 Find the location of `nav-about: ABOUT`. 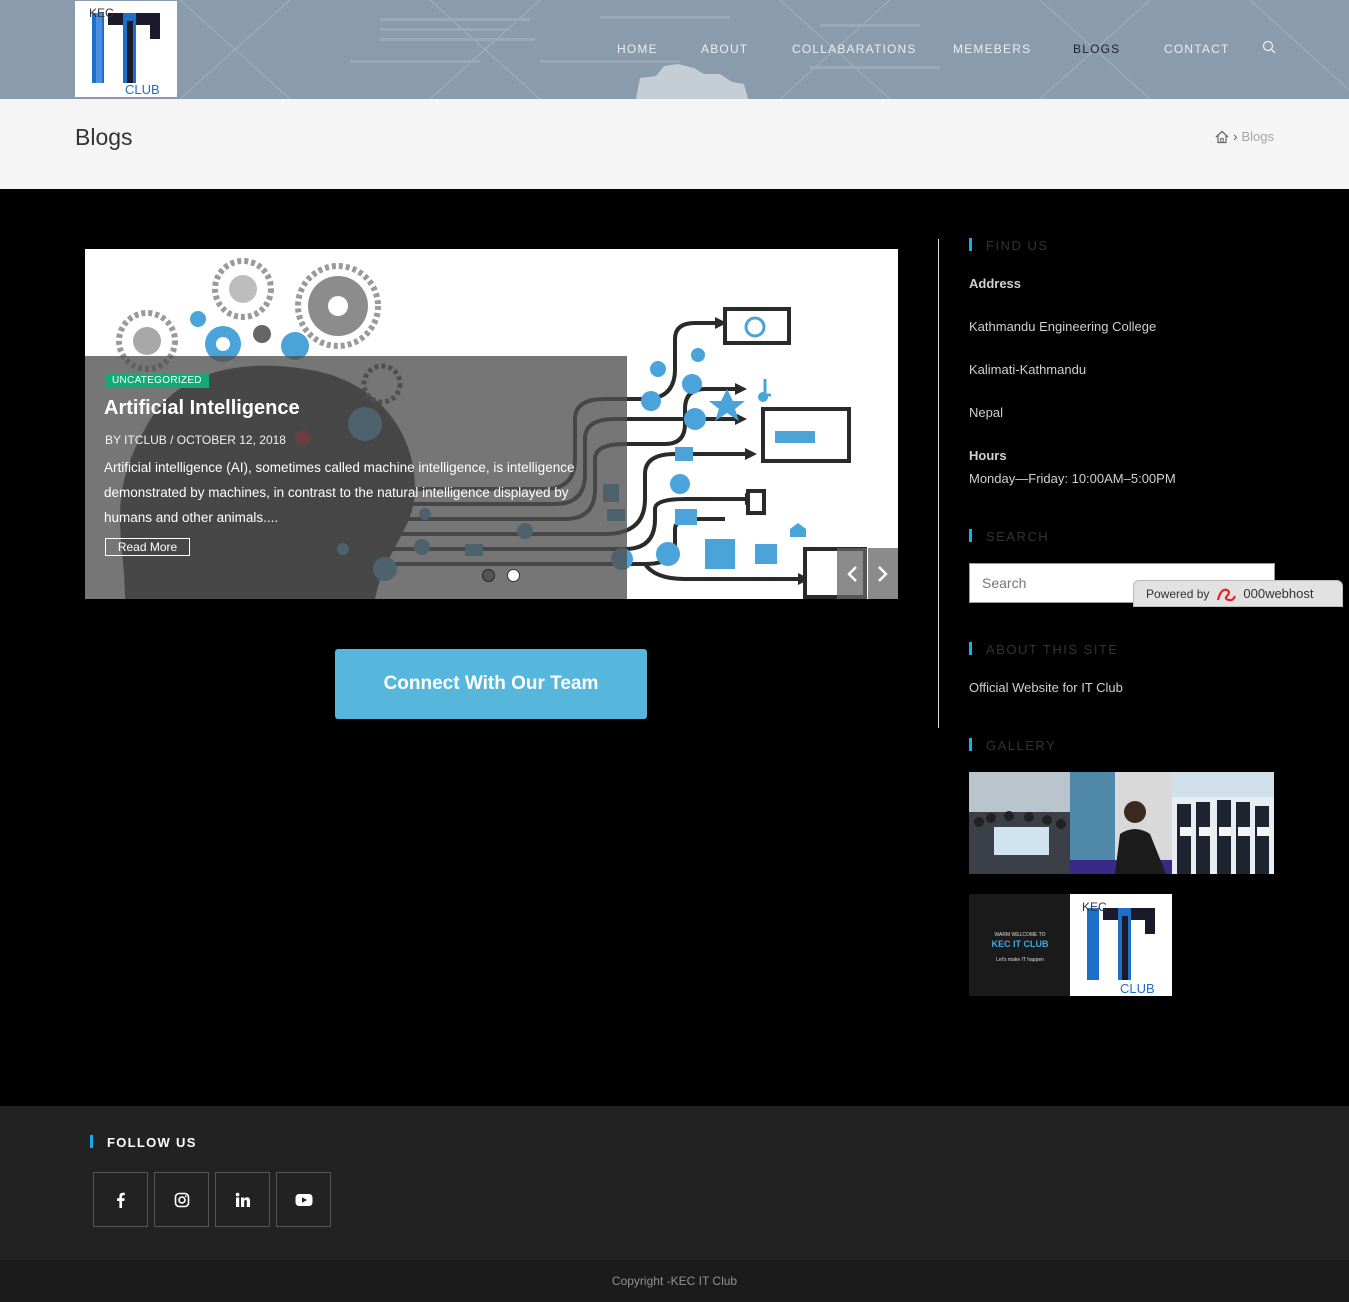

nav-about: ABOUT is located at coordinates (724, 49).